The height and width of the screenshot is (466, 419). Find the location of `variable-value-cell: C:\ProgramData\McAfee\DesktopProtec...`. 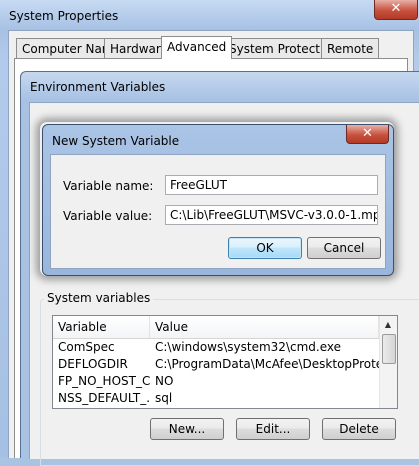

variable-value-cell: C:\ProgramData\McAfee\DesktopProtec... is located at coordinates (267, 364).